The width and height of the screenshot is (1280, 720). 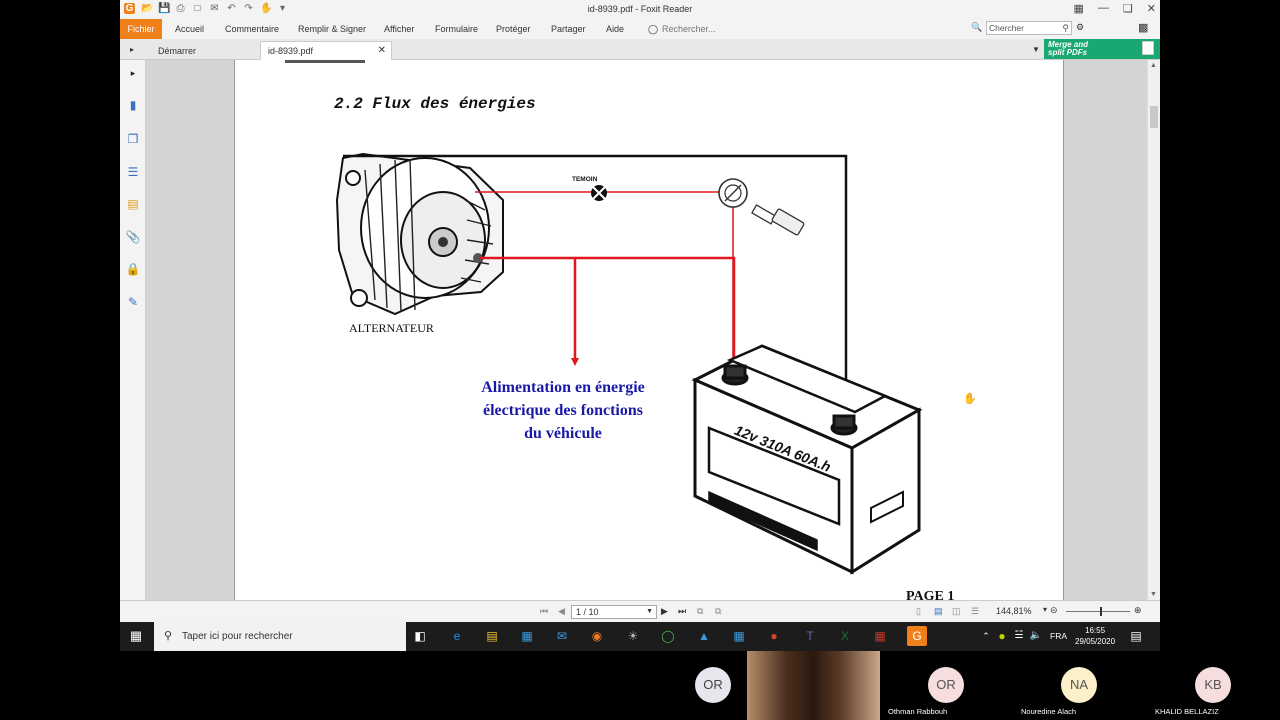 I want to click on scroll-down-icon: ▼, so click(x=1153, y=594).